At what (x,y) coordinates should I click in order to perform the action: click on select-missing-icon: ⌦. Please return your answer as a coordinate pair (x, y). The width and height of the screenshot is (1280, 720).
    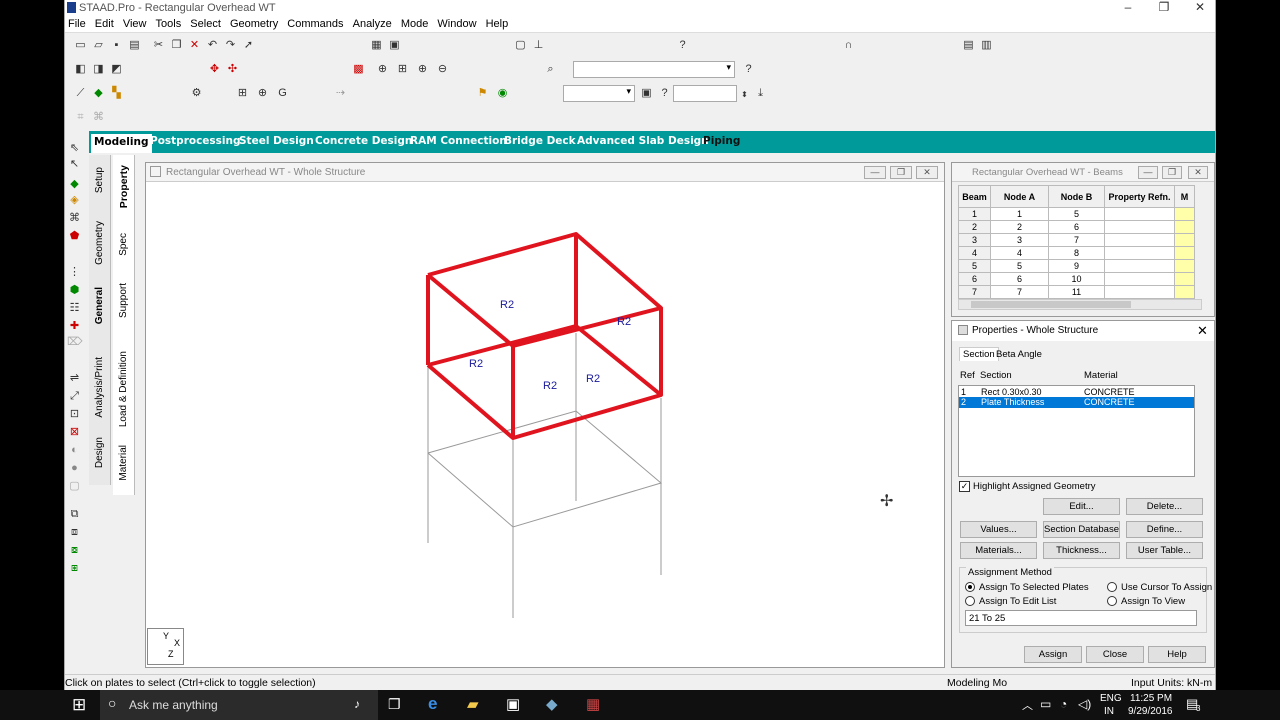
    Looking at the image, I should click on (75, 342).